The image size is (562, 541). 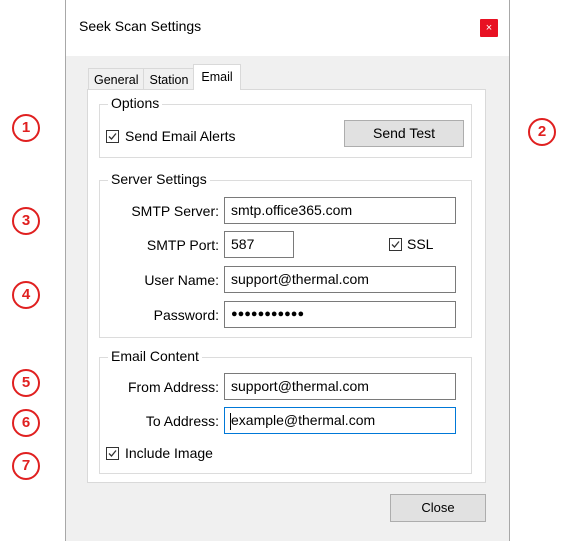 I want to click on tab-strip: General Station Email, so click(x=164, y=77).